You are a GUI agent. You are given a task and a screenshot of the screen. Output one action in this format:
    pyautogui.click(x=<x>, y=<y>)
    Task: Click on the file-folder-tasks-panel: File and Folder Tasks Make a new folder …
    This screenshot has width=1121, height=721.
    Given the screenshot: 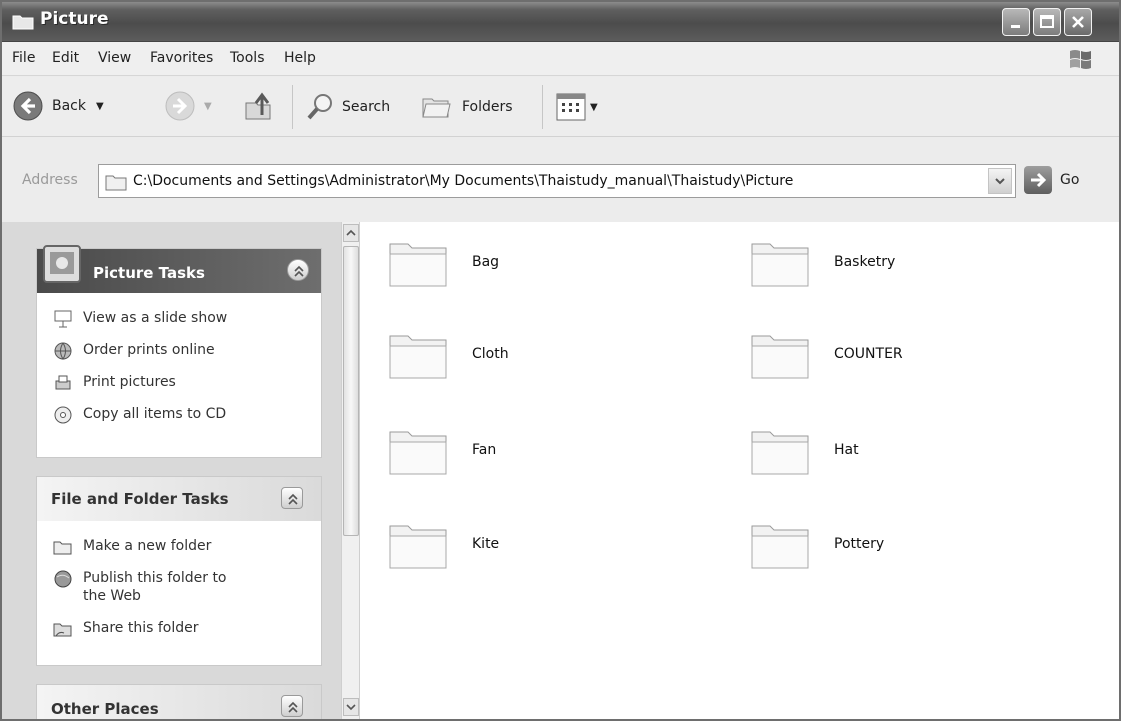 What is the action you would take?
    pyautogui.click(x=179, y=571)
    